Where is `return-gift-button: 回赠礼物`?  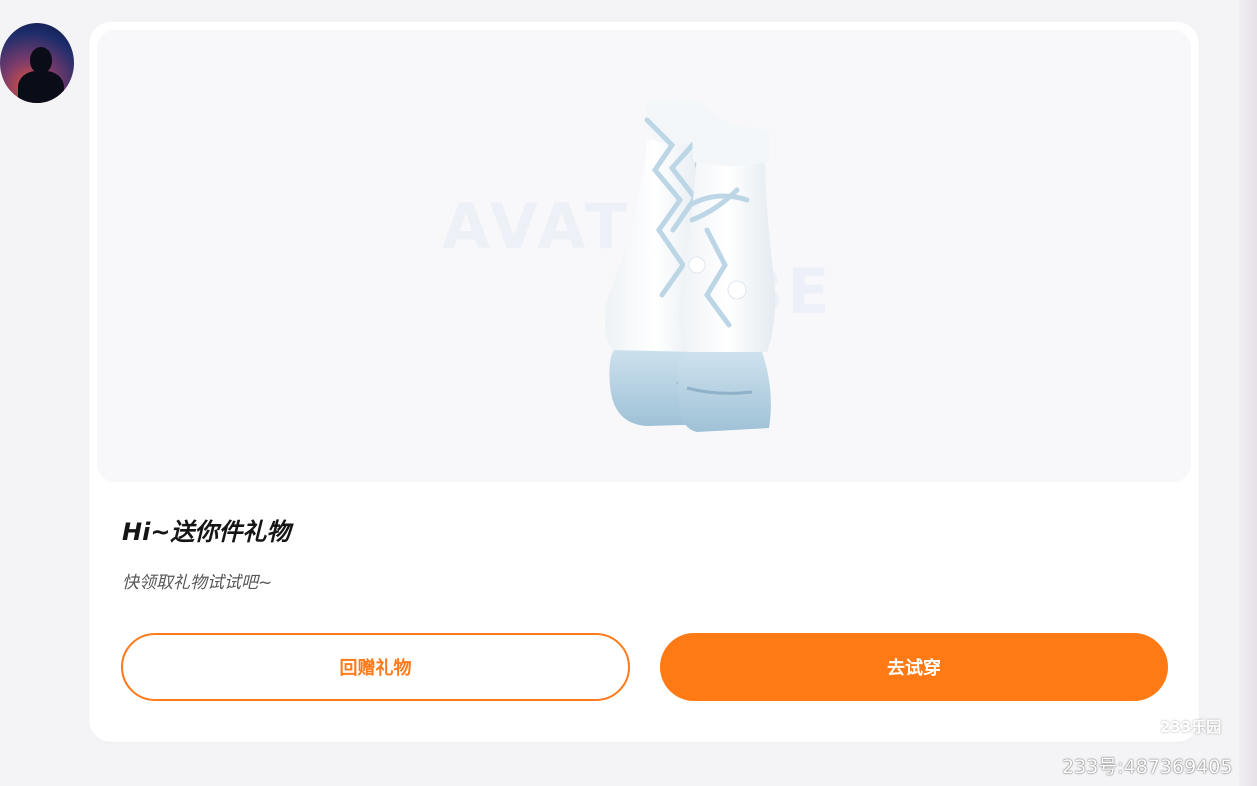 return-gift-button: 回赠礼物 is located at coordinates (375, 667).